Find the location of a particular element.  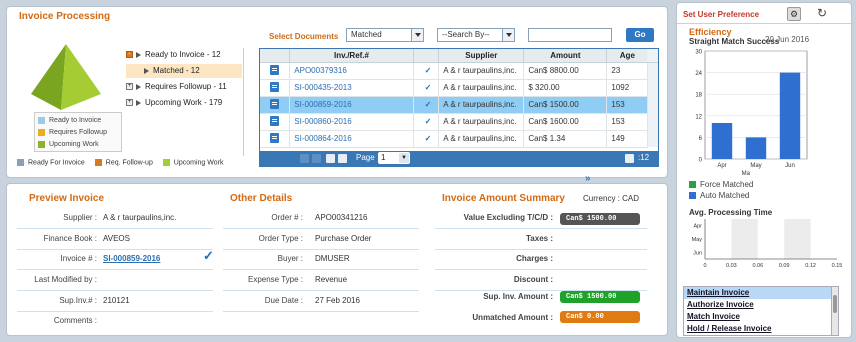

page-label: Page is located at coordinates (365, 157).